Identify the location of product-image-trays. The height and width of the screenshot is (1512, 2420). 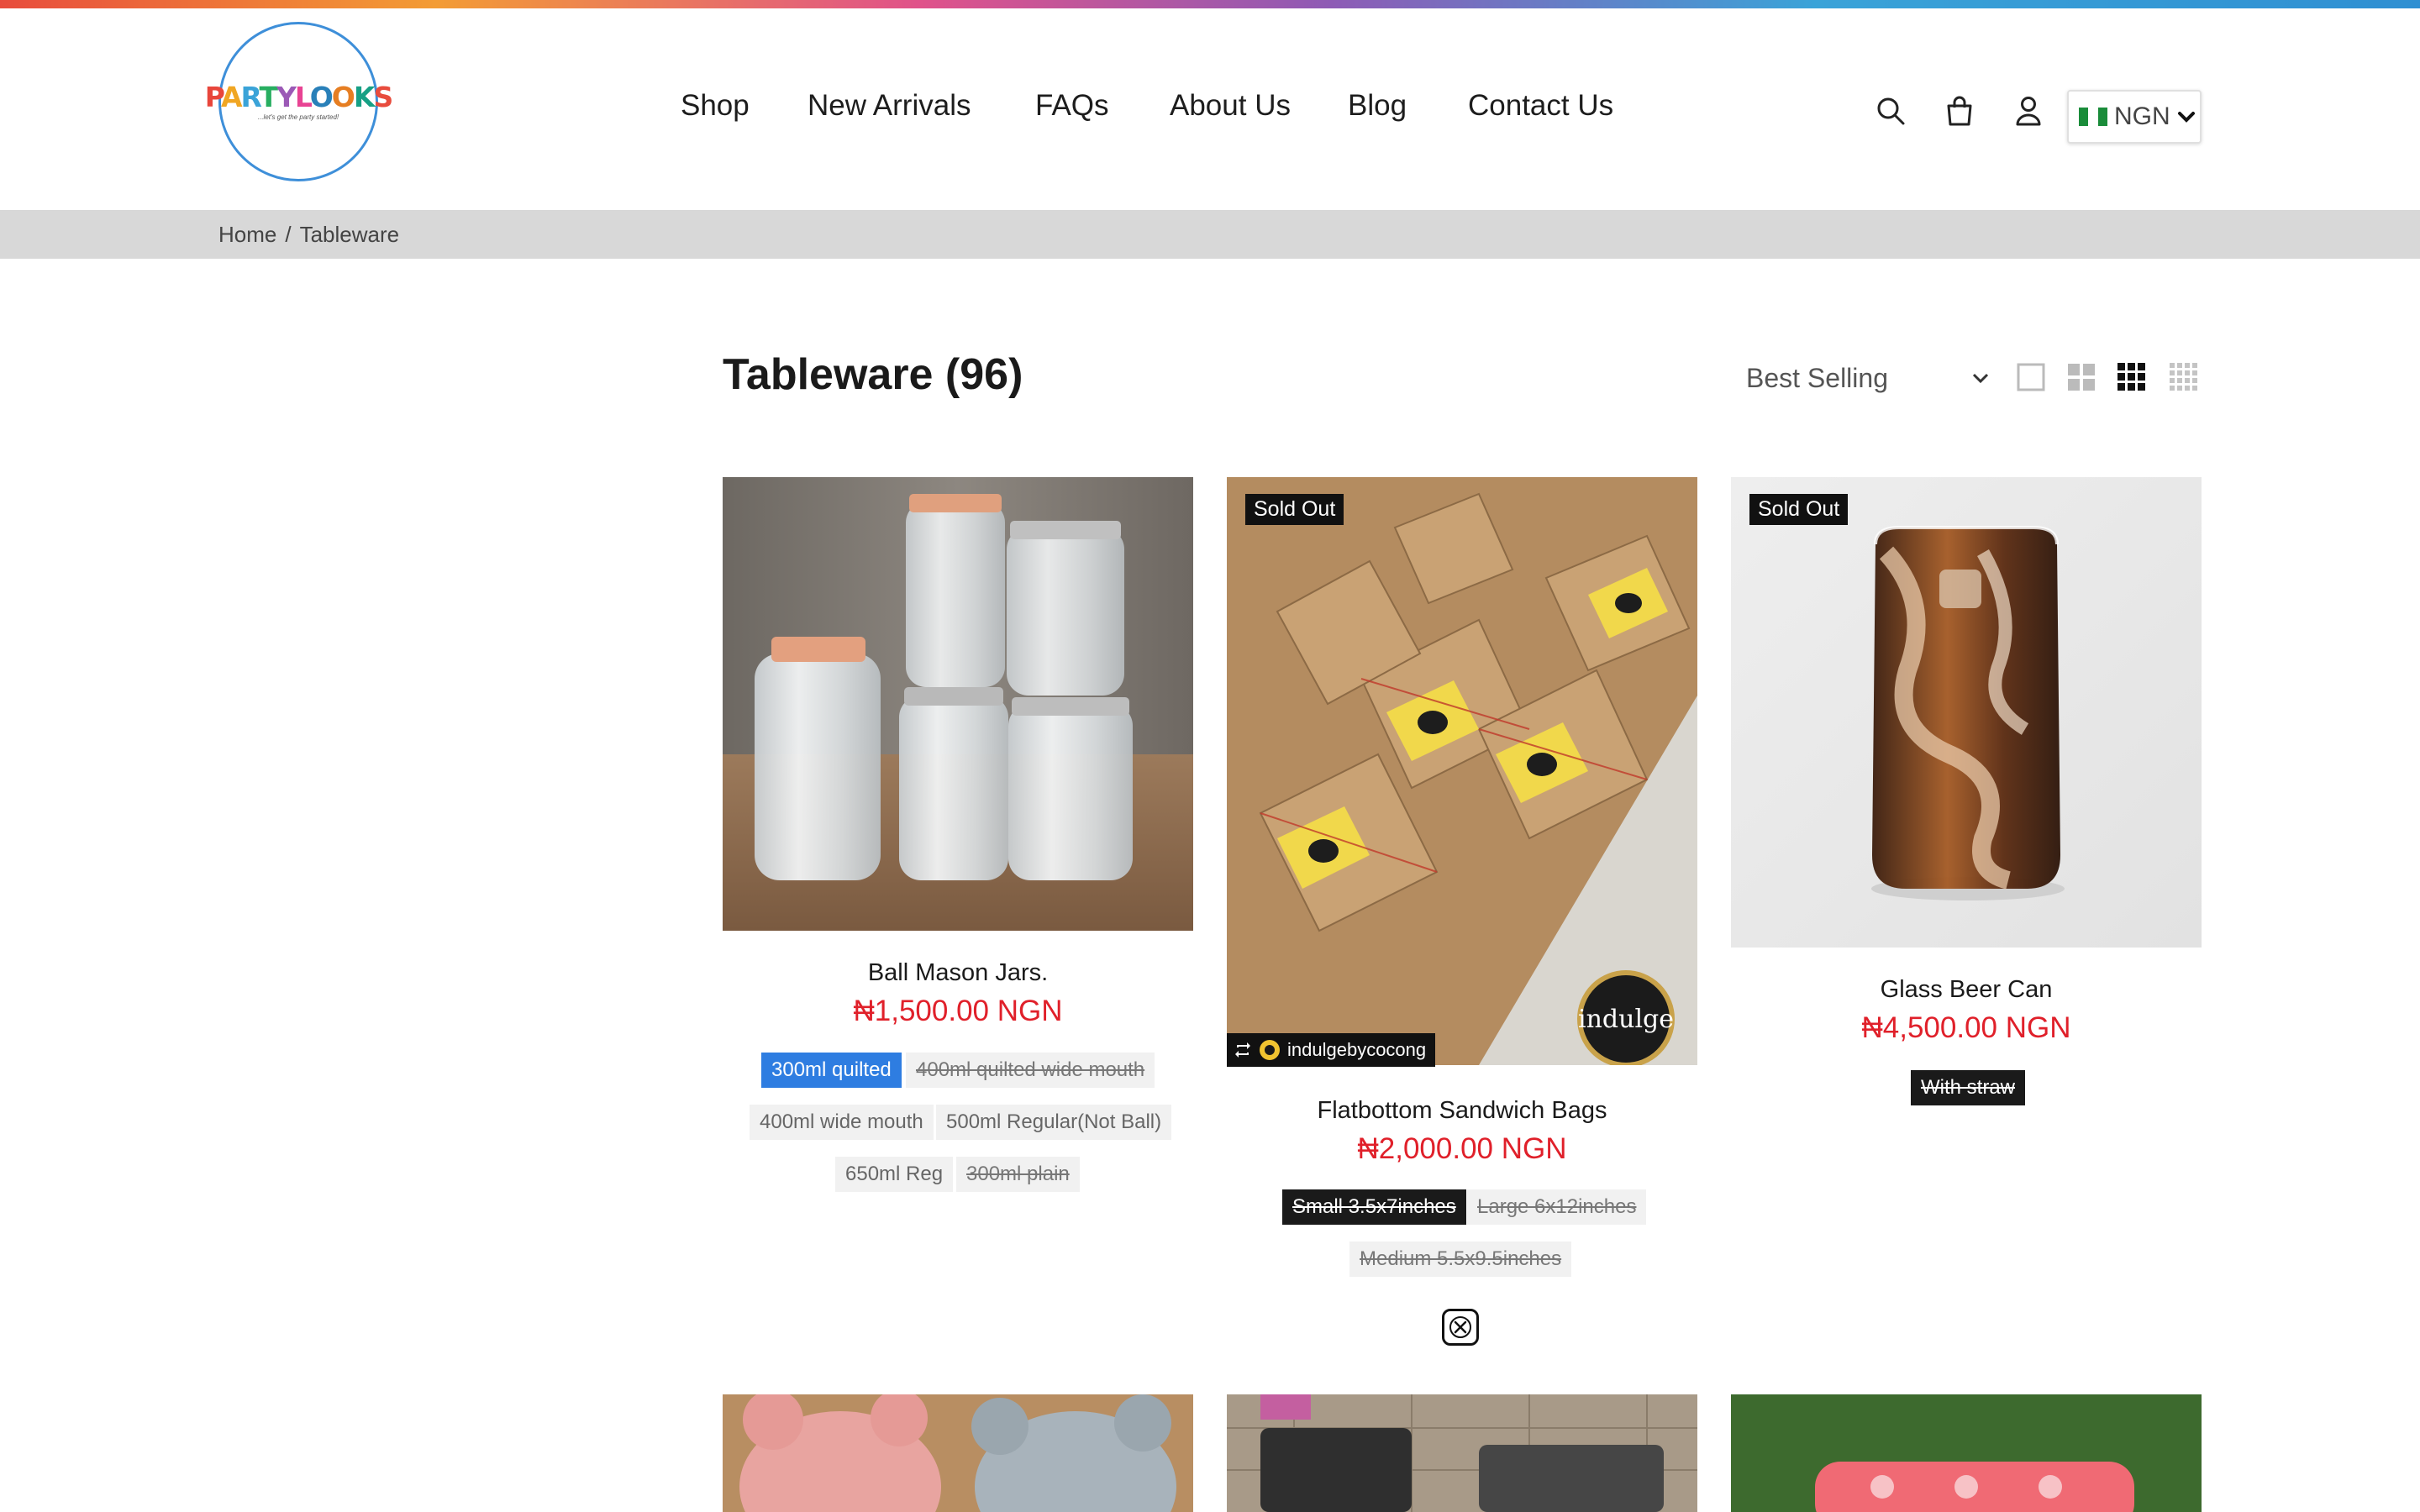
(1462, 1453).